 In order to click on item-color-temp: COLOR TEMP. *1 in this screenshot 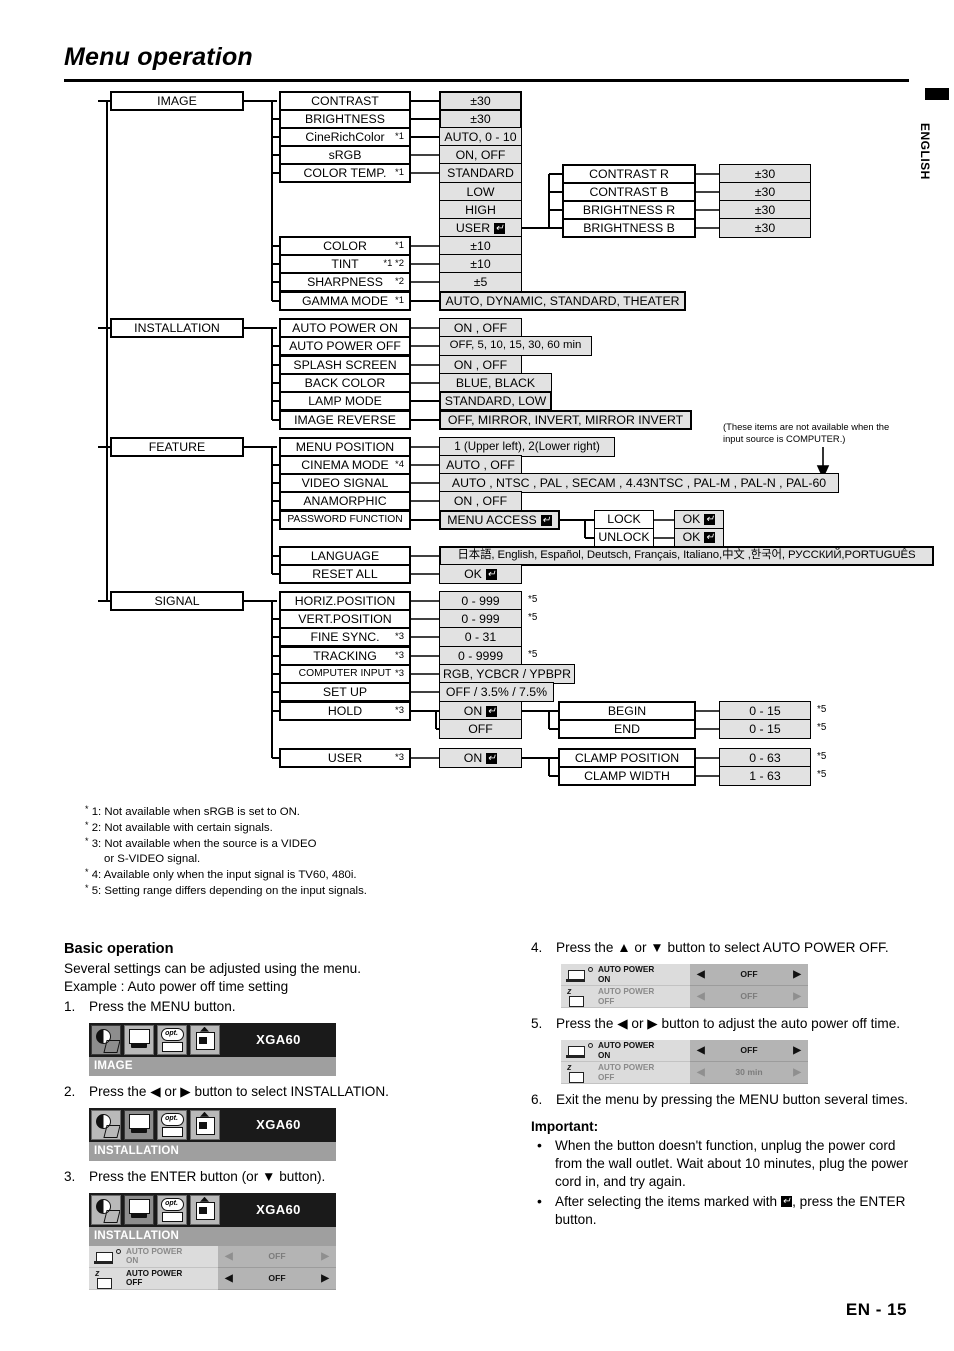, I will do `click(345, 173)`.